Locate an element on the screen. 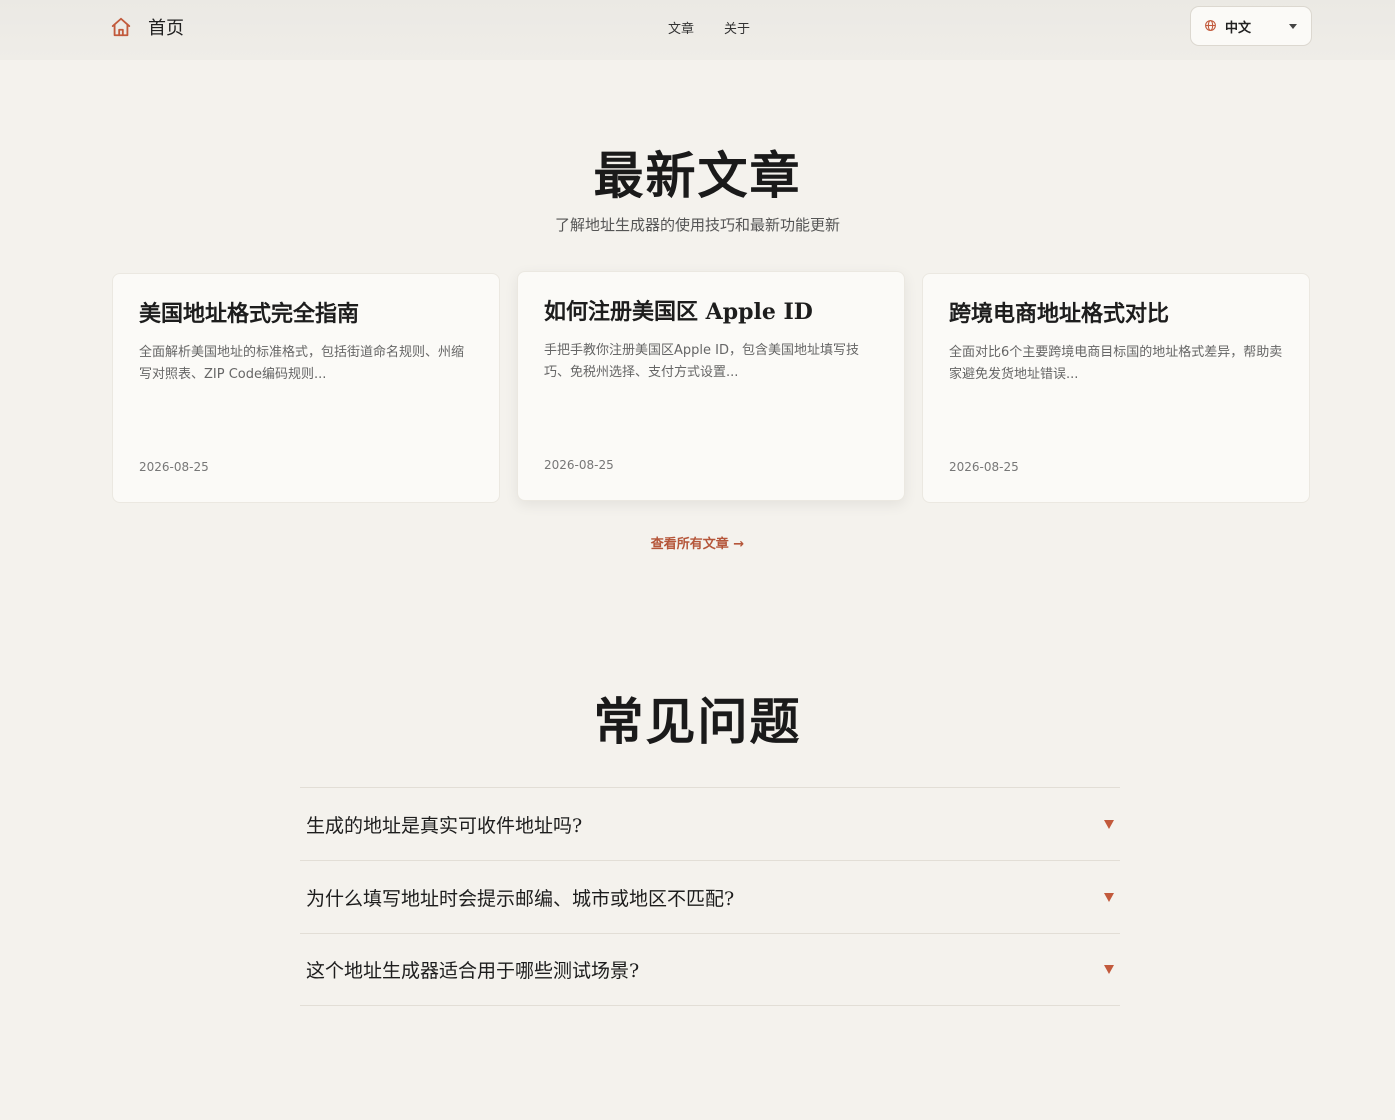 Image resolution: width=1395 pixels, height=1120 pixels. site-header: 首页 文章 关于 中文 is located at coordinates (697, 30).